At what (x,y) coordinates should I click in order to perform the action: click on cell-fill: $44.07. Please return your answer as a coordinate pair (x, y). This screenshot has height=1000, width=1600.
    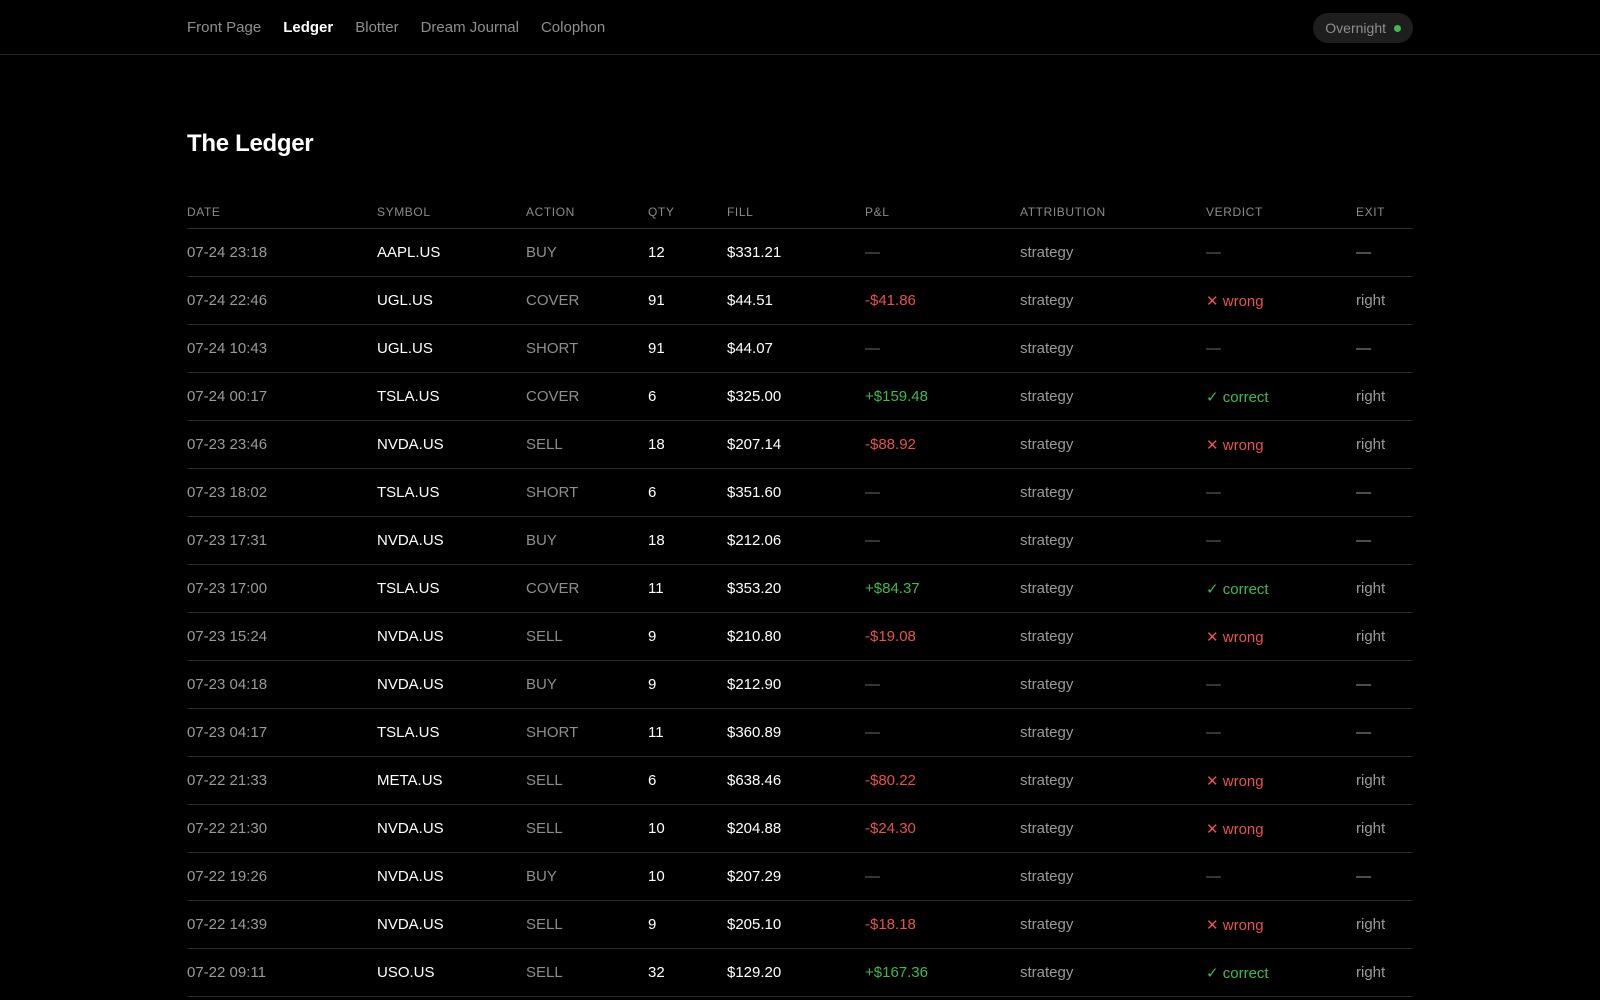
    Looking at the image, I should click on (750, 348).